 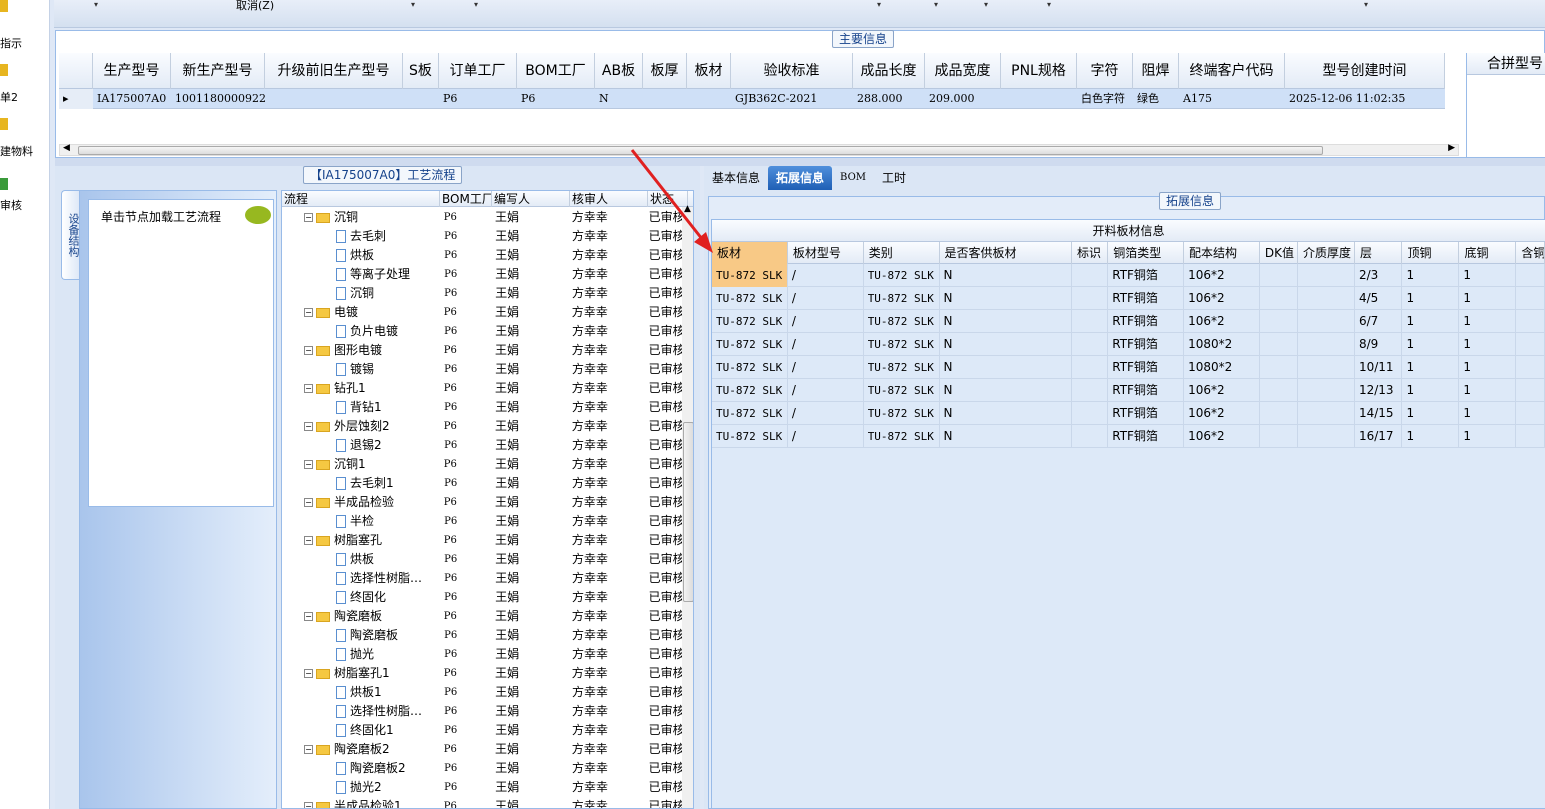 What do you see at coordinates (826, 253) in the screenshot?
I see `material-column-header: 板材型号` at bounding box center [826, 253].